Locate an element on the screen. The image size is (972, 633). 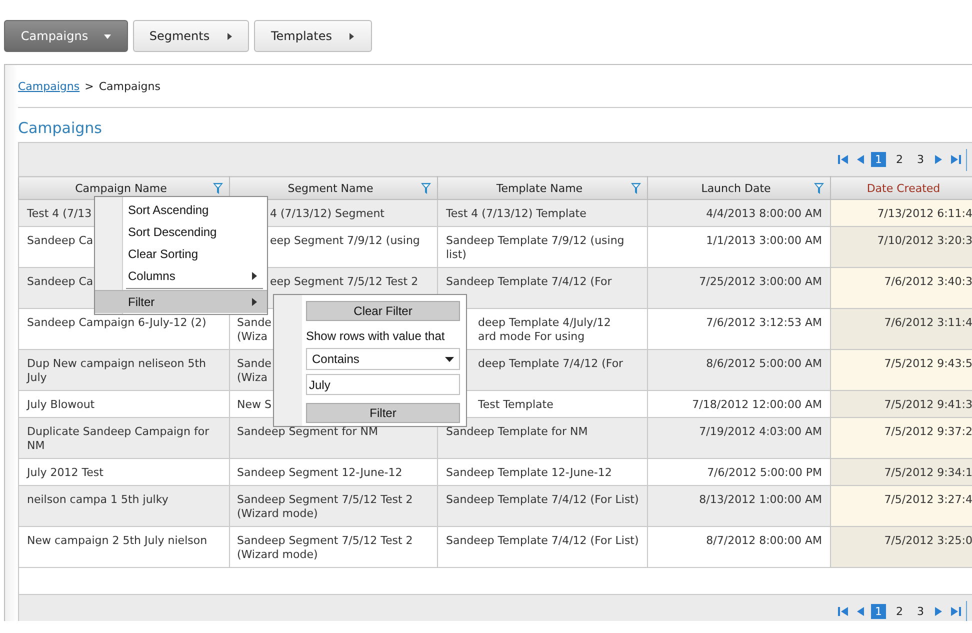
table-cell: 7/6/2012 5:00:00 PM is located at coordinates (739, 472).